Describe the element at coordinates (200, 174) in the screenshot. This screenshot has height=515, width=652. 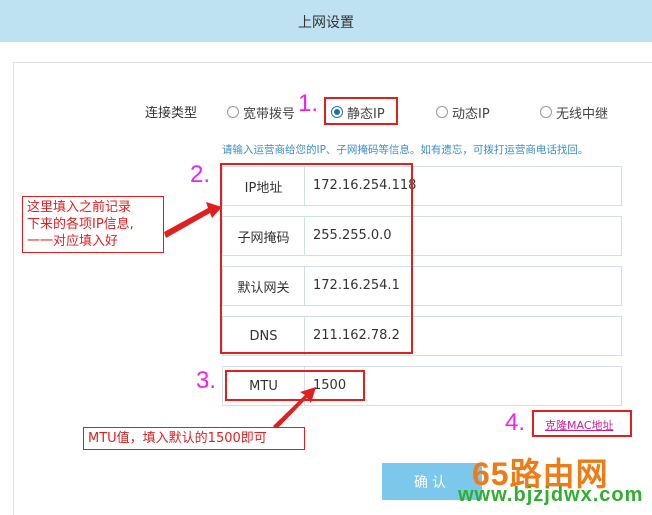
I see `step-number-2: 2.` at that location.